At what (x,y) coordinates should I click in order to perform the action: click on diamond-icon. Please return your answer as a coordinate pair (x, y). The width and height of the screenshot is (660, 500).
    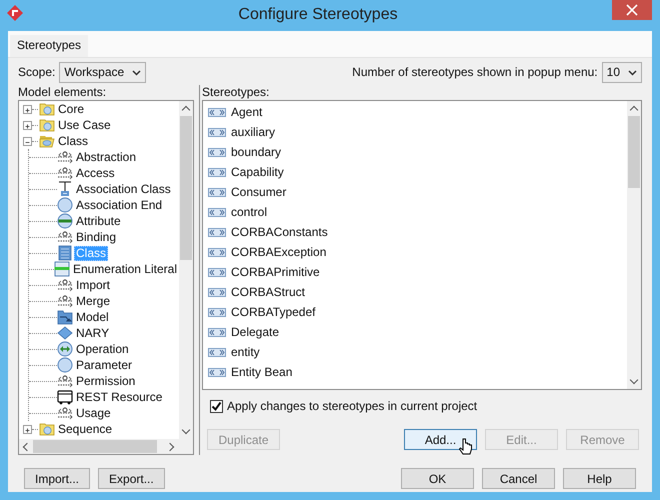
    Looking at the image, I should click on (65, 333).